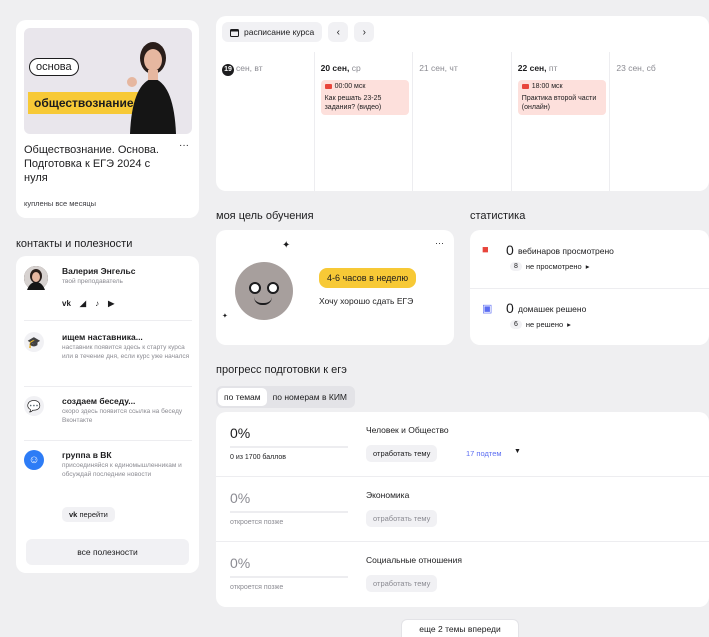  What do you see at coordinates (74, 244) in the screenshot?
I see `contacts-heading: контакты и полезности` at bounding box center [74, 244].